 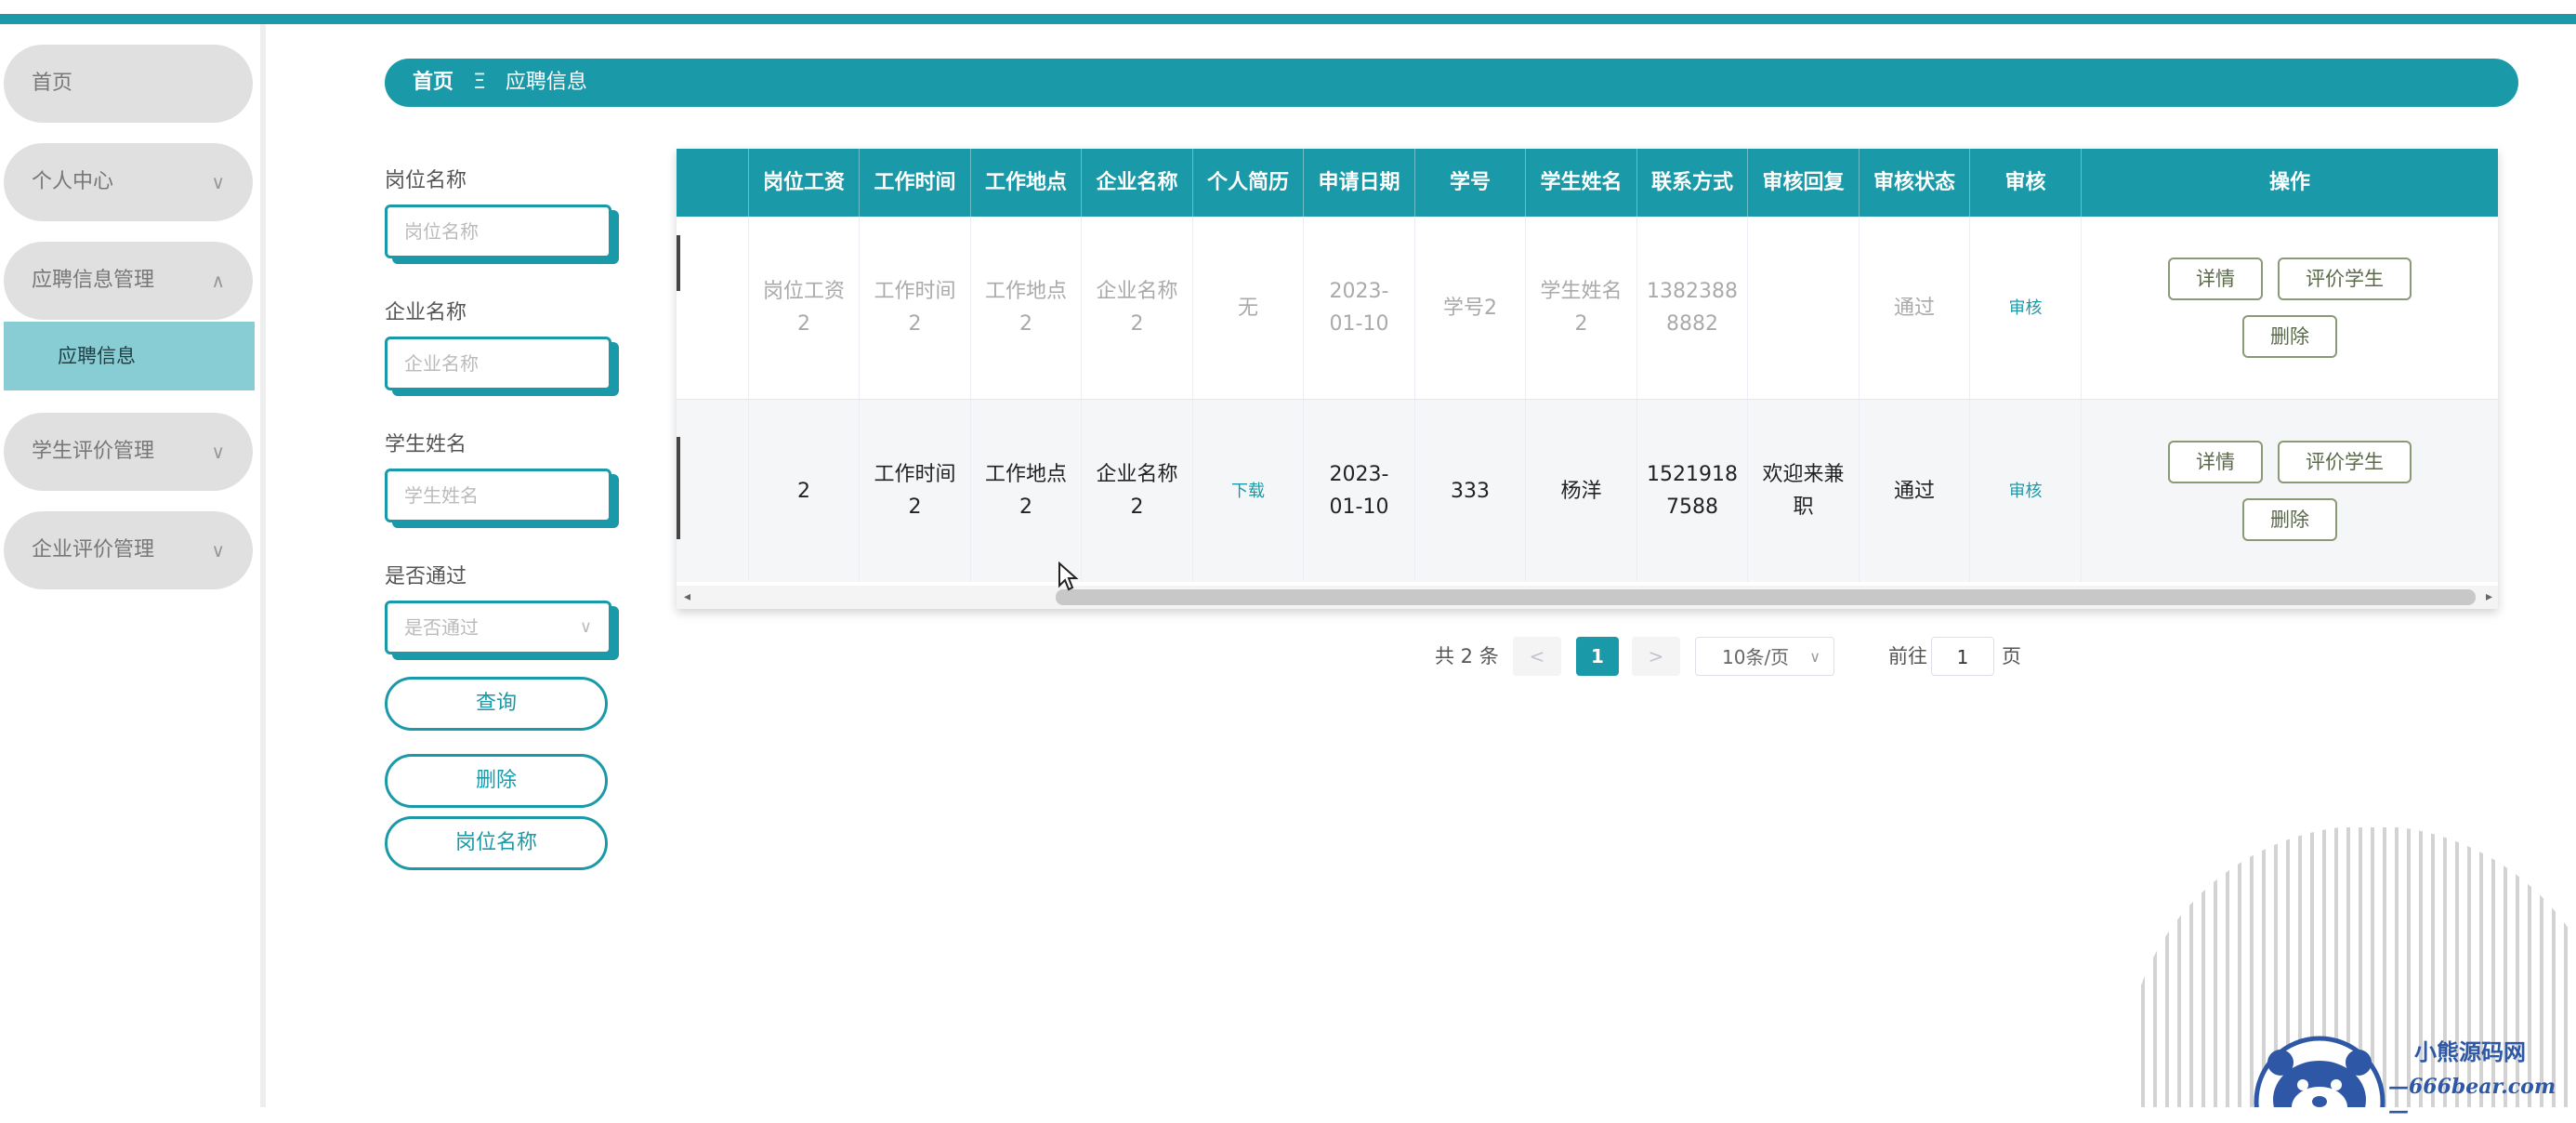 What do you see at coordinates (479, 82) in the screenshot?
I see `breadcrumb-separator-icon: Ξ` at bounding box center [479, 82].